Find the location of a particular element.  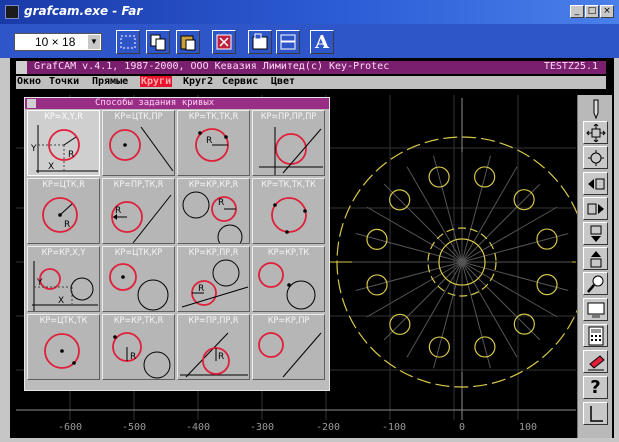

method-line-line-line: КР=ПР,ПР,ПР is located at coordinates (288, 143).